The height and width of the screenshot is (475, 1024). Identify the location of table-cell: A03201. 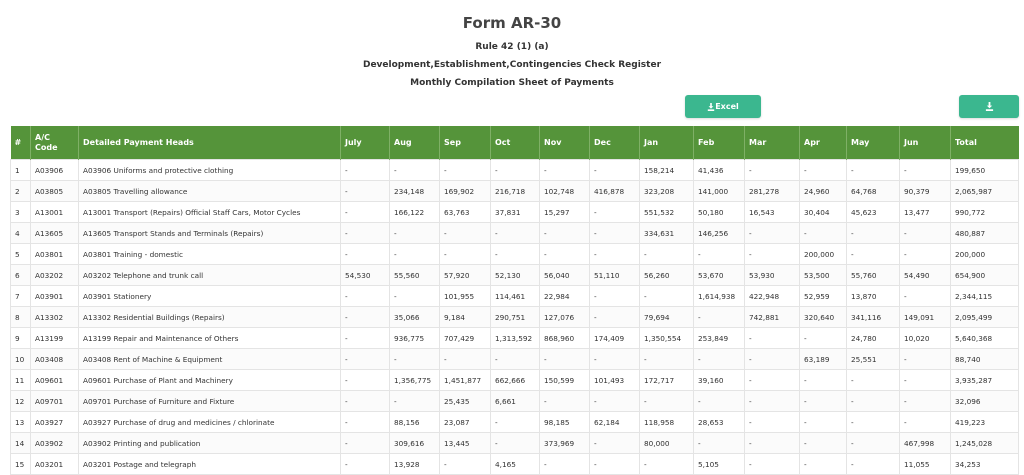
(54, 464).